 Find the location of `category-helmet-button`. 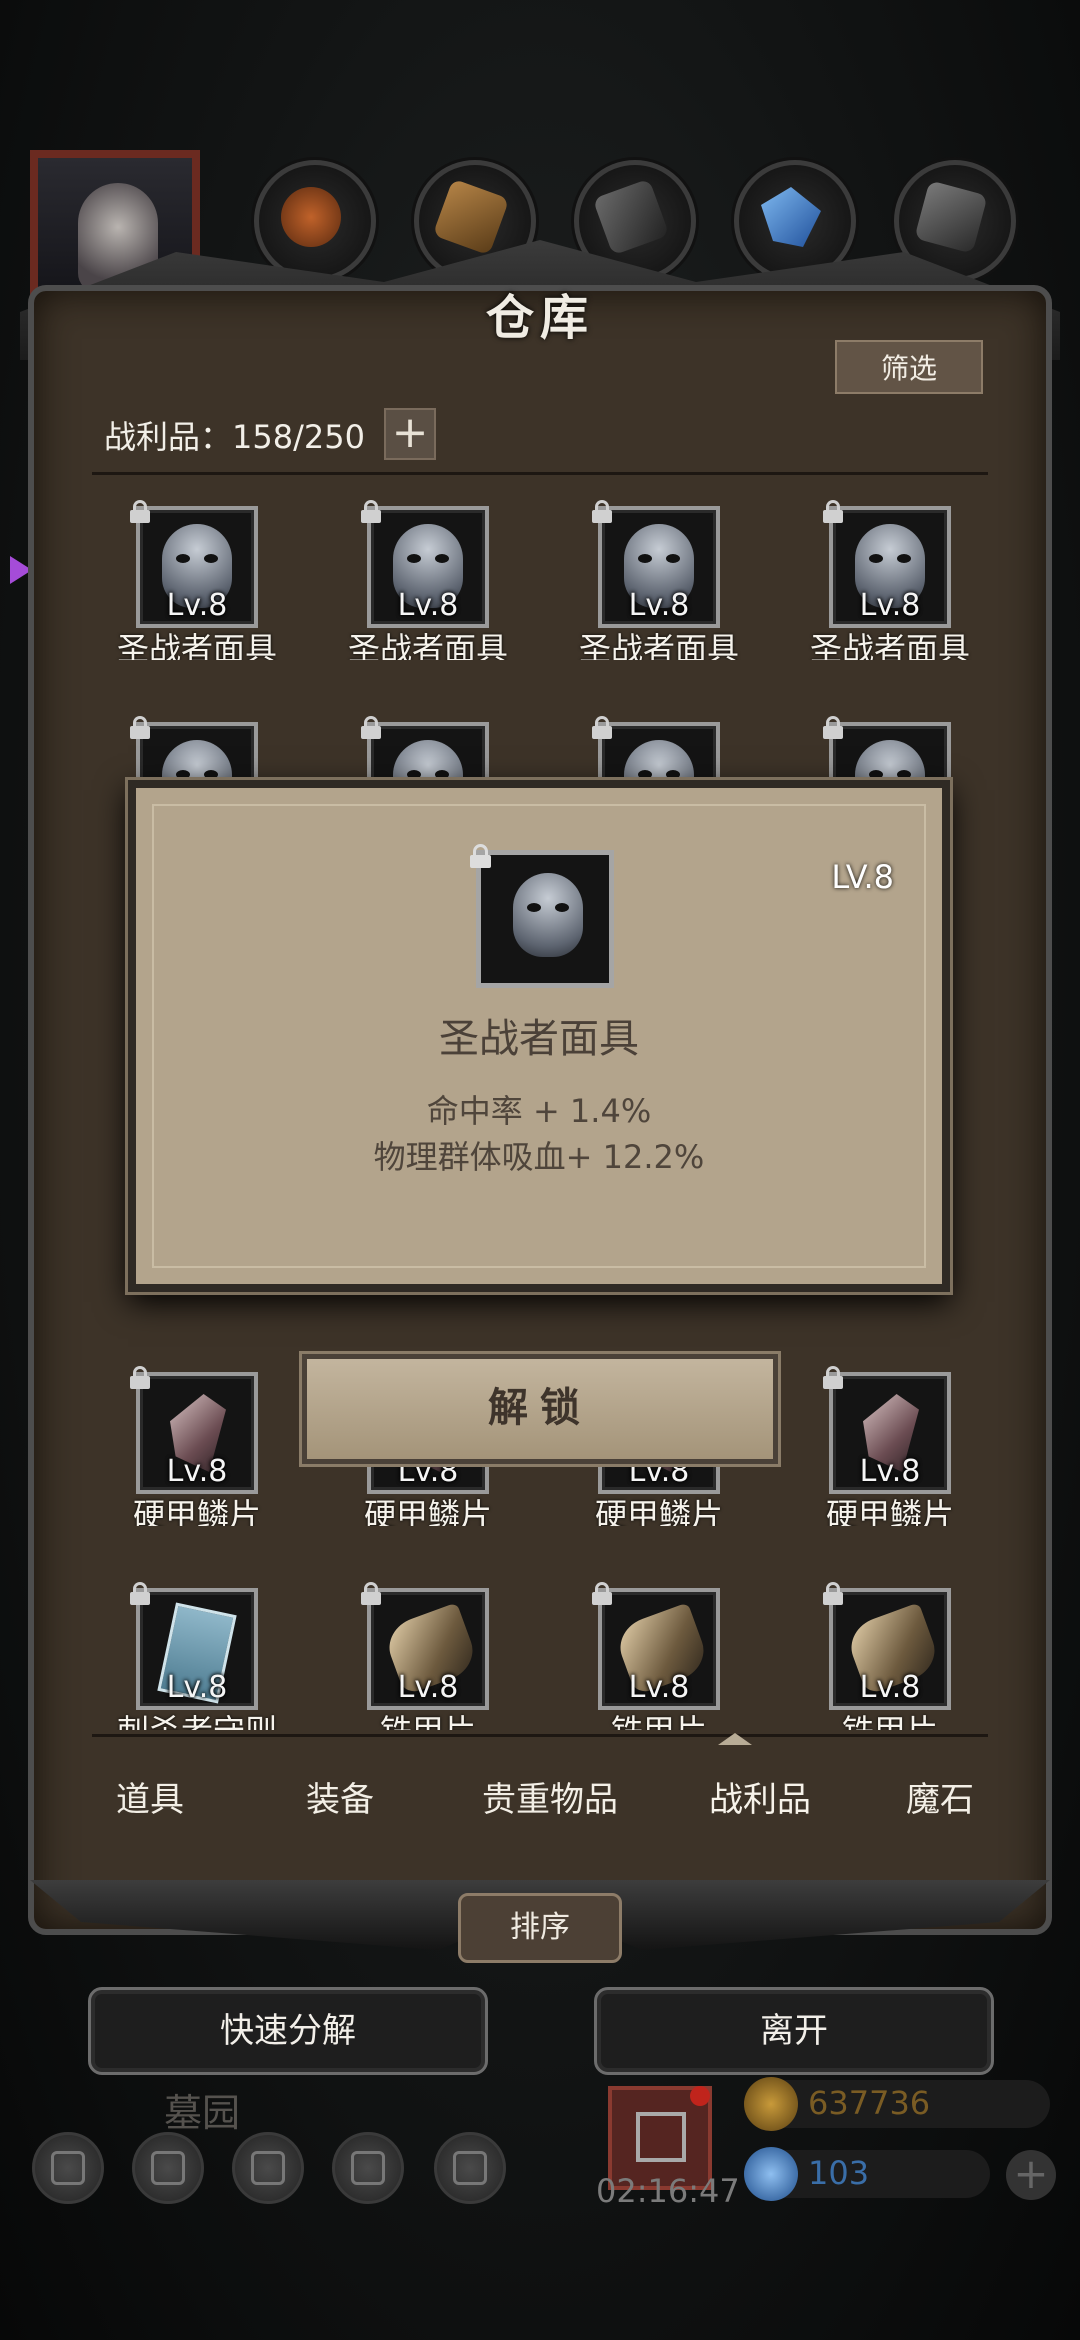

category-helmet-button is located at coordinates (315, 221).